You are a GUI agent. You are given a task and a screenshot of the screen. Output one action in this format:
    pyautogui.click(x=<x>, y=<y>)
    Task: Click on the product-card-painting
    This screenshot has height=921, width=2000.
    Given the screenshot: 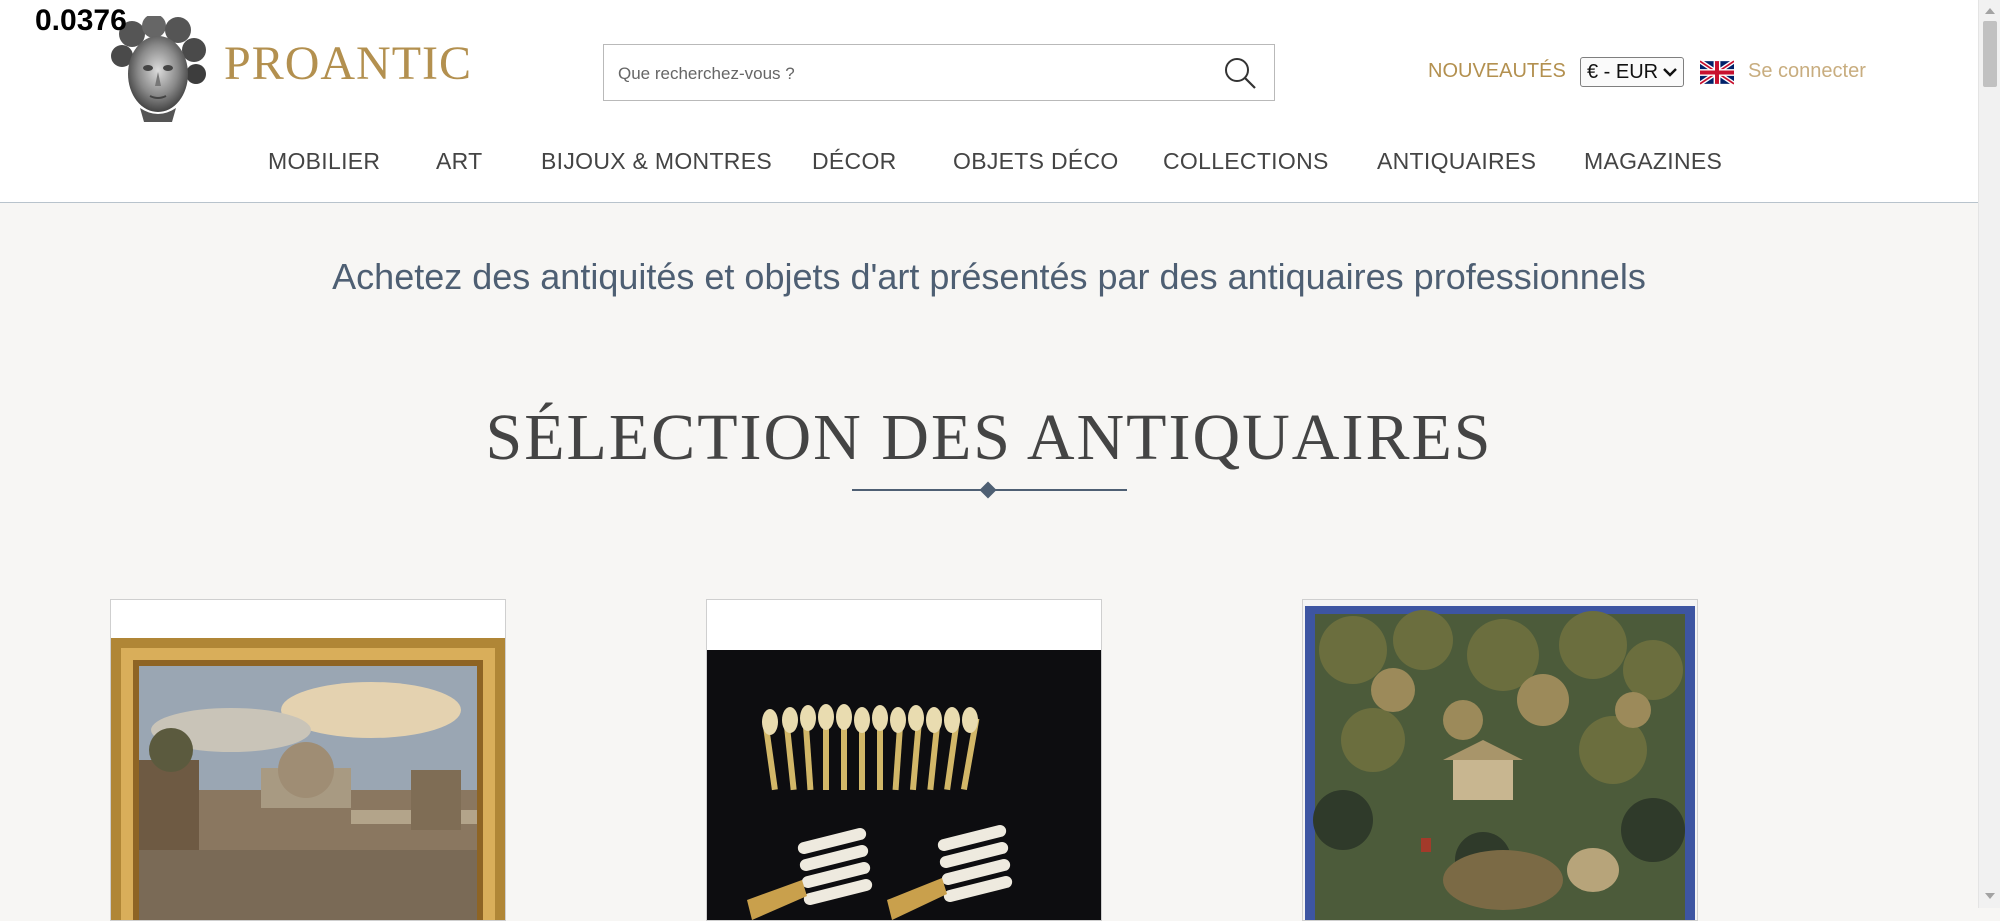 What is the action you would take?
    pyautogui.click(x=308, y=760)
    